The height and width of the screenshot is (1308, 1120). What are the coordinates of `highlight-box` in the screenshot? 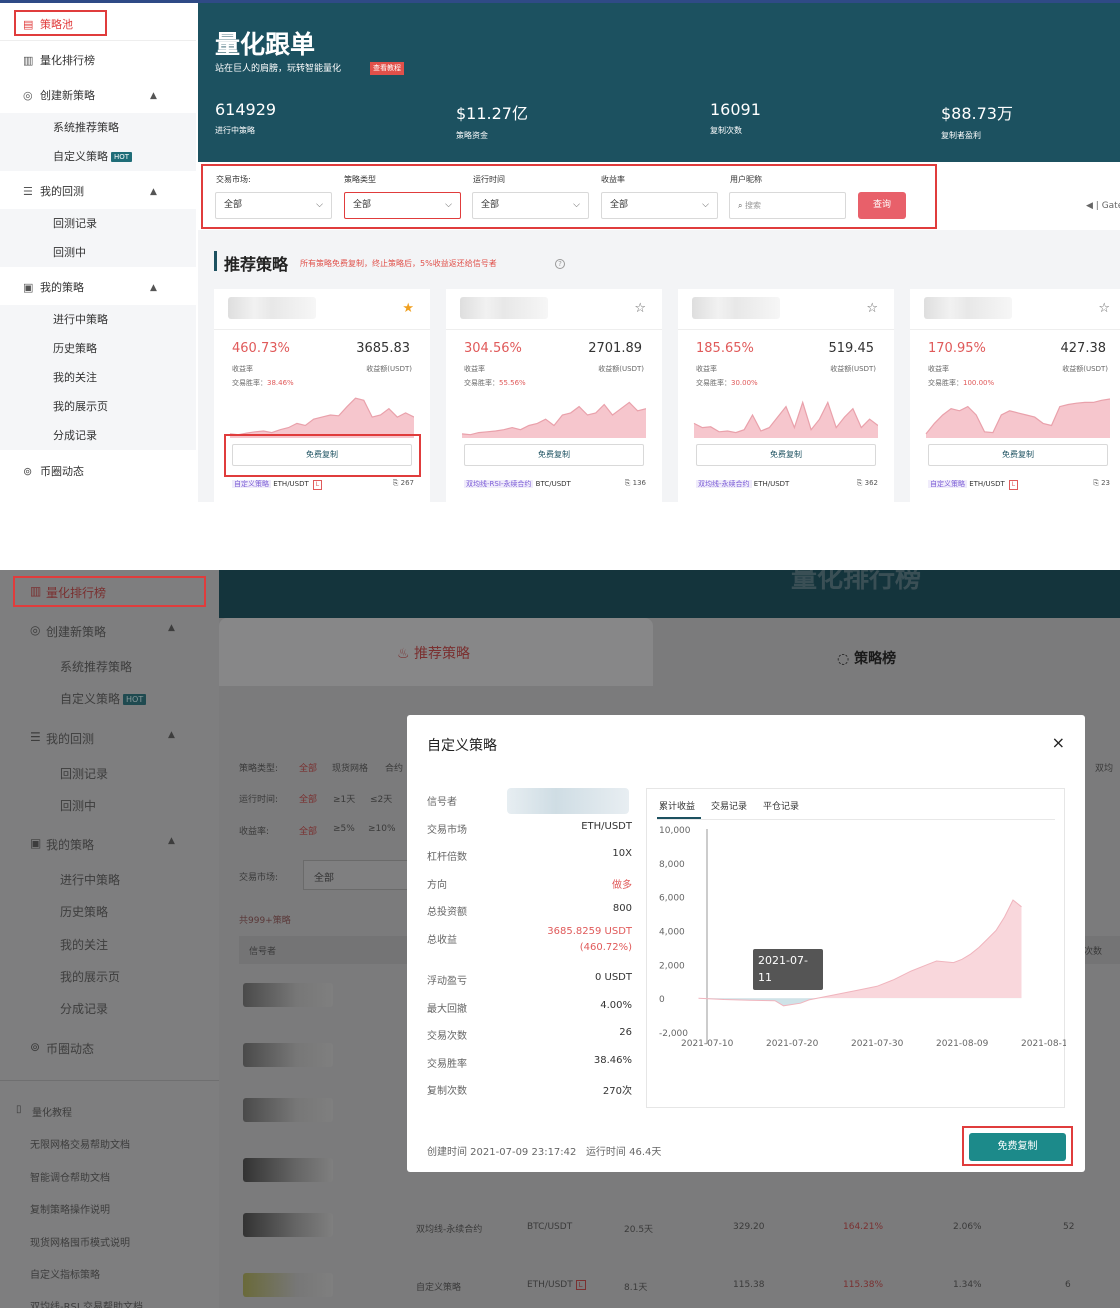 It's located at (60, 23).